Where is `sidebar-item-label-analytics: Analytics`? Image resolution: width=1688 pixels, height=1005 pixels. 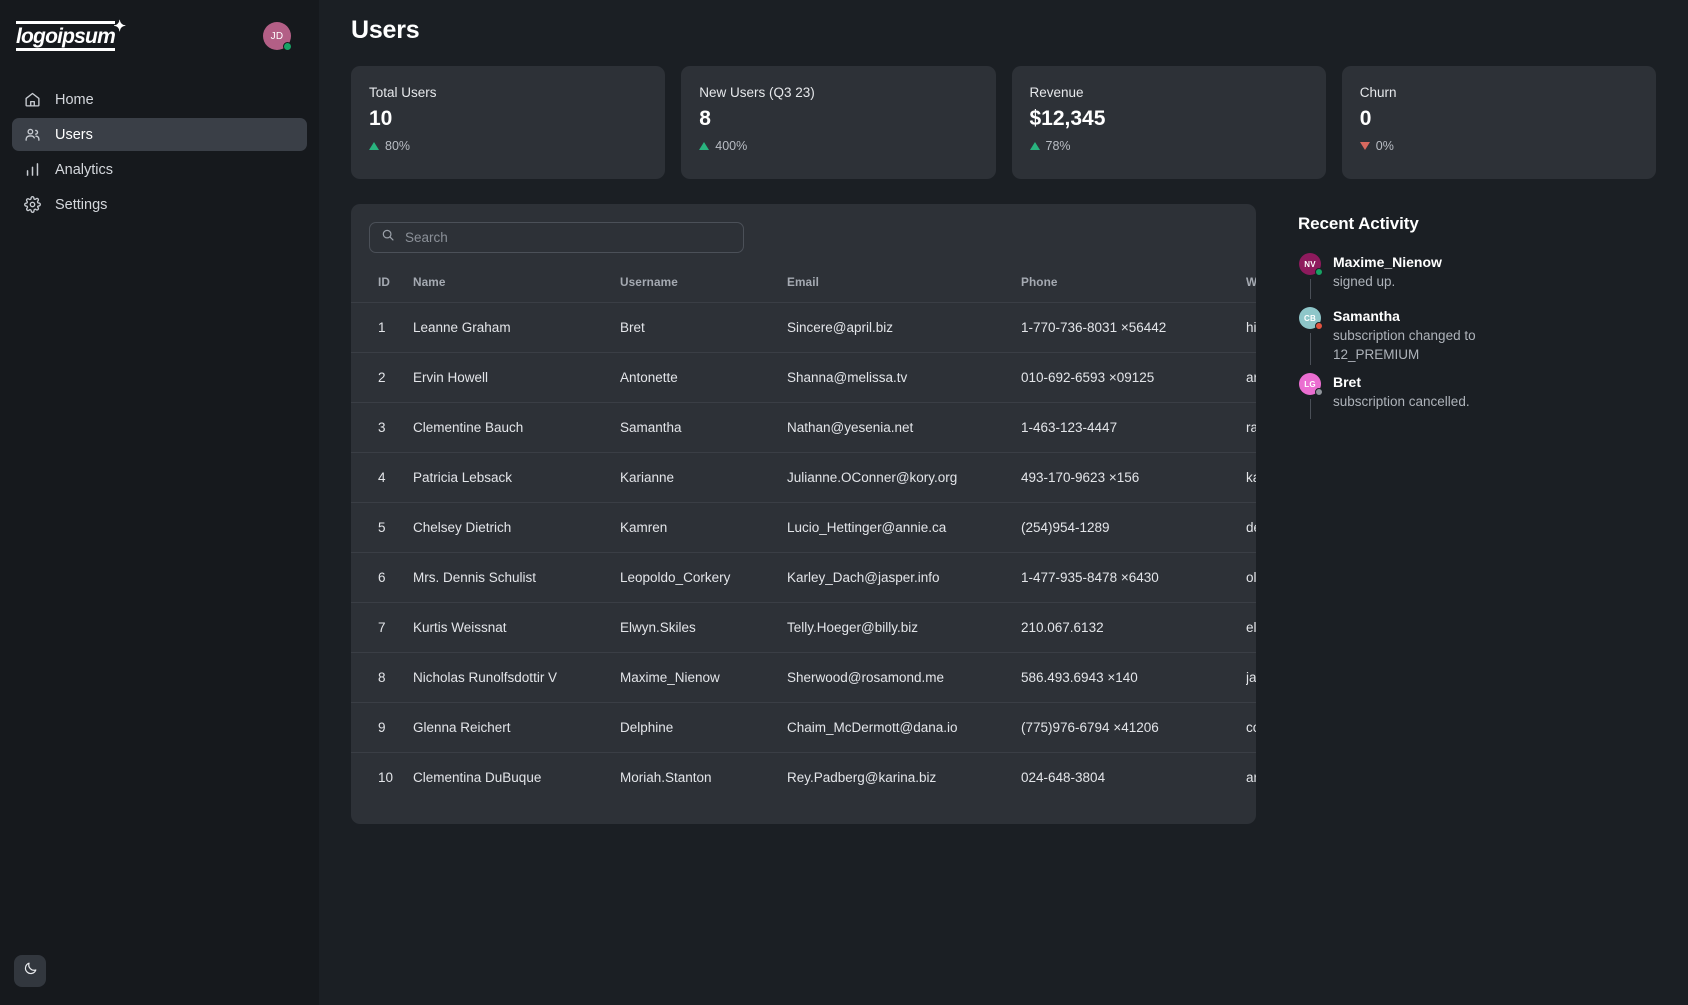 sidebar-item-label-analytics: Analytics is located at coordinates (84, 169).